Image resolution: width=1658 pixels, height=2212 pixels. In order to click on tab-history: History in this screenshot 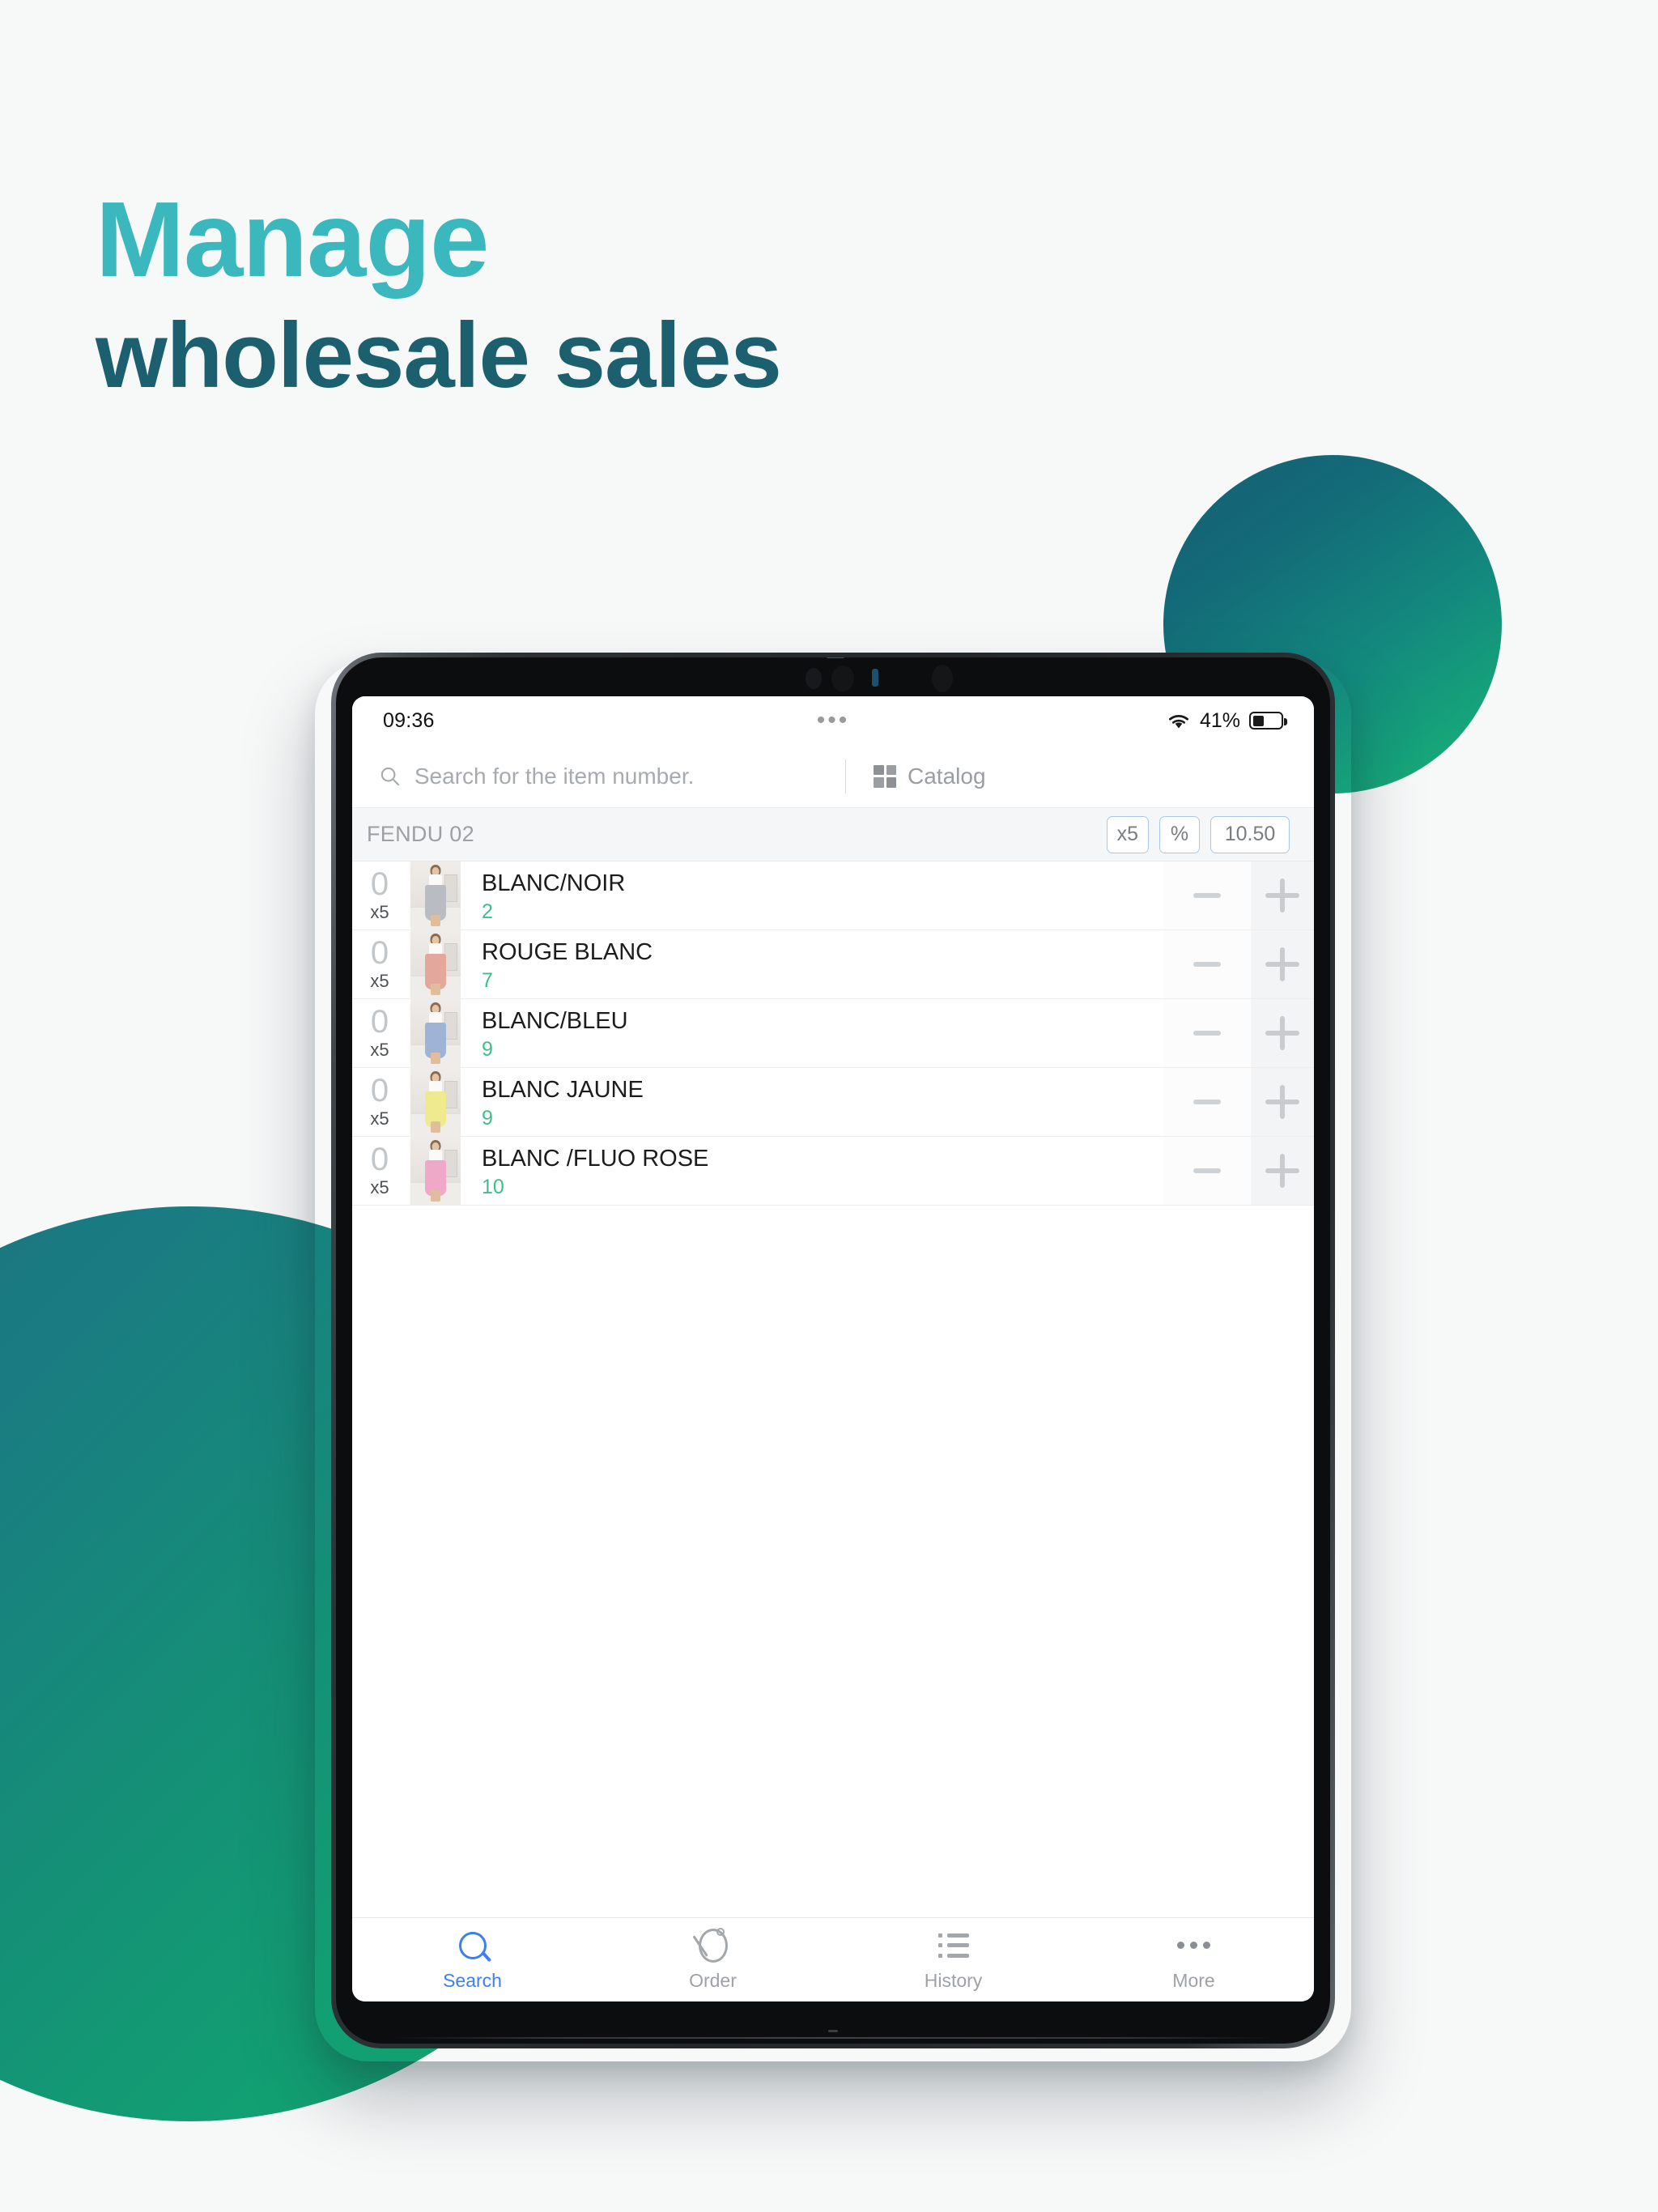, I will do `click(953, 1961)`.